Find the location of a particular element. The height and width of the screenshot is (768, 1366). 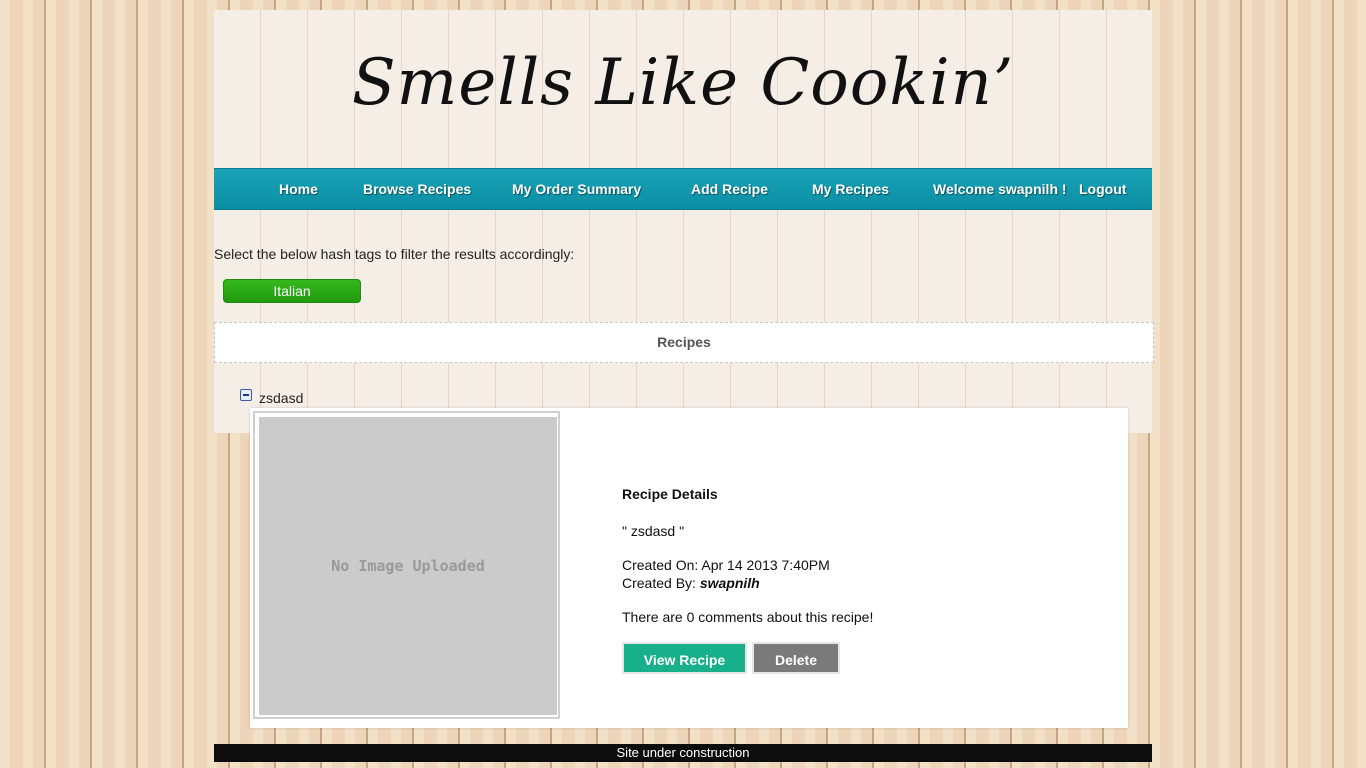

delete-recipe-button: Delete is located at coordinates (796, 658).